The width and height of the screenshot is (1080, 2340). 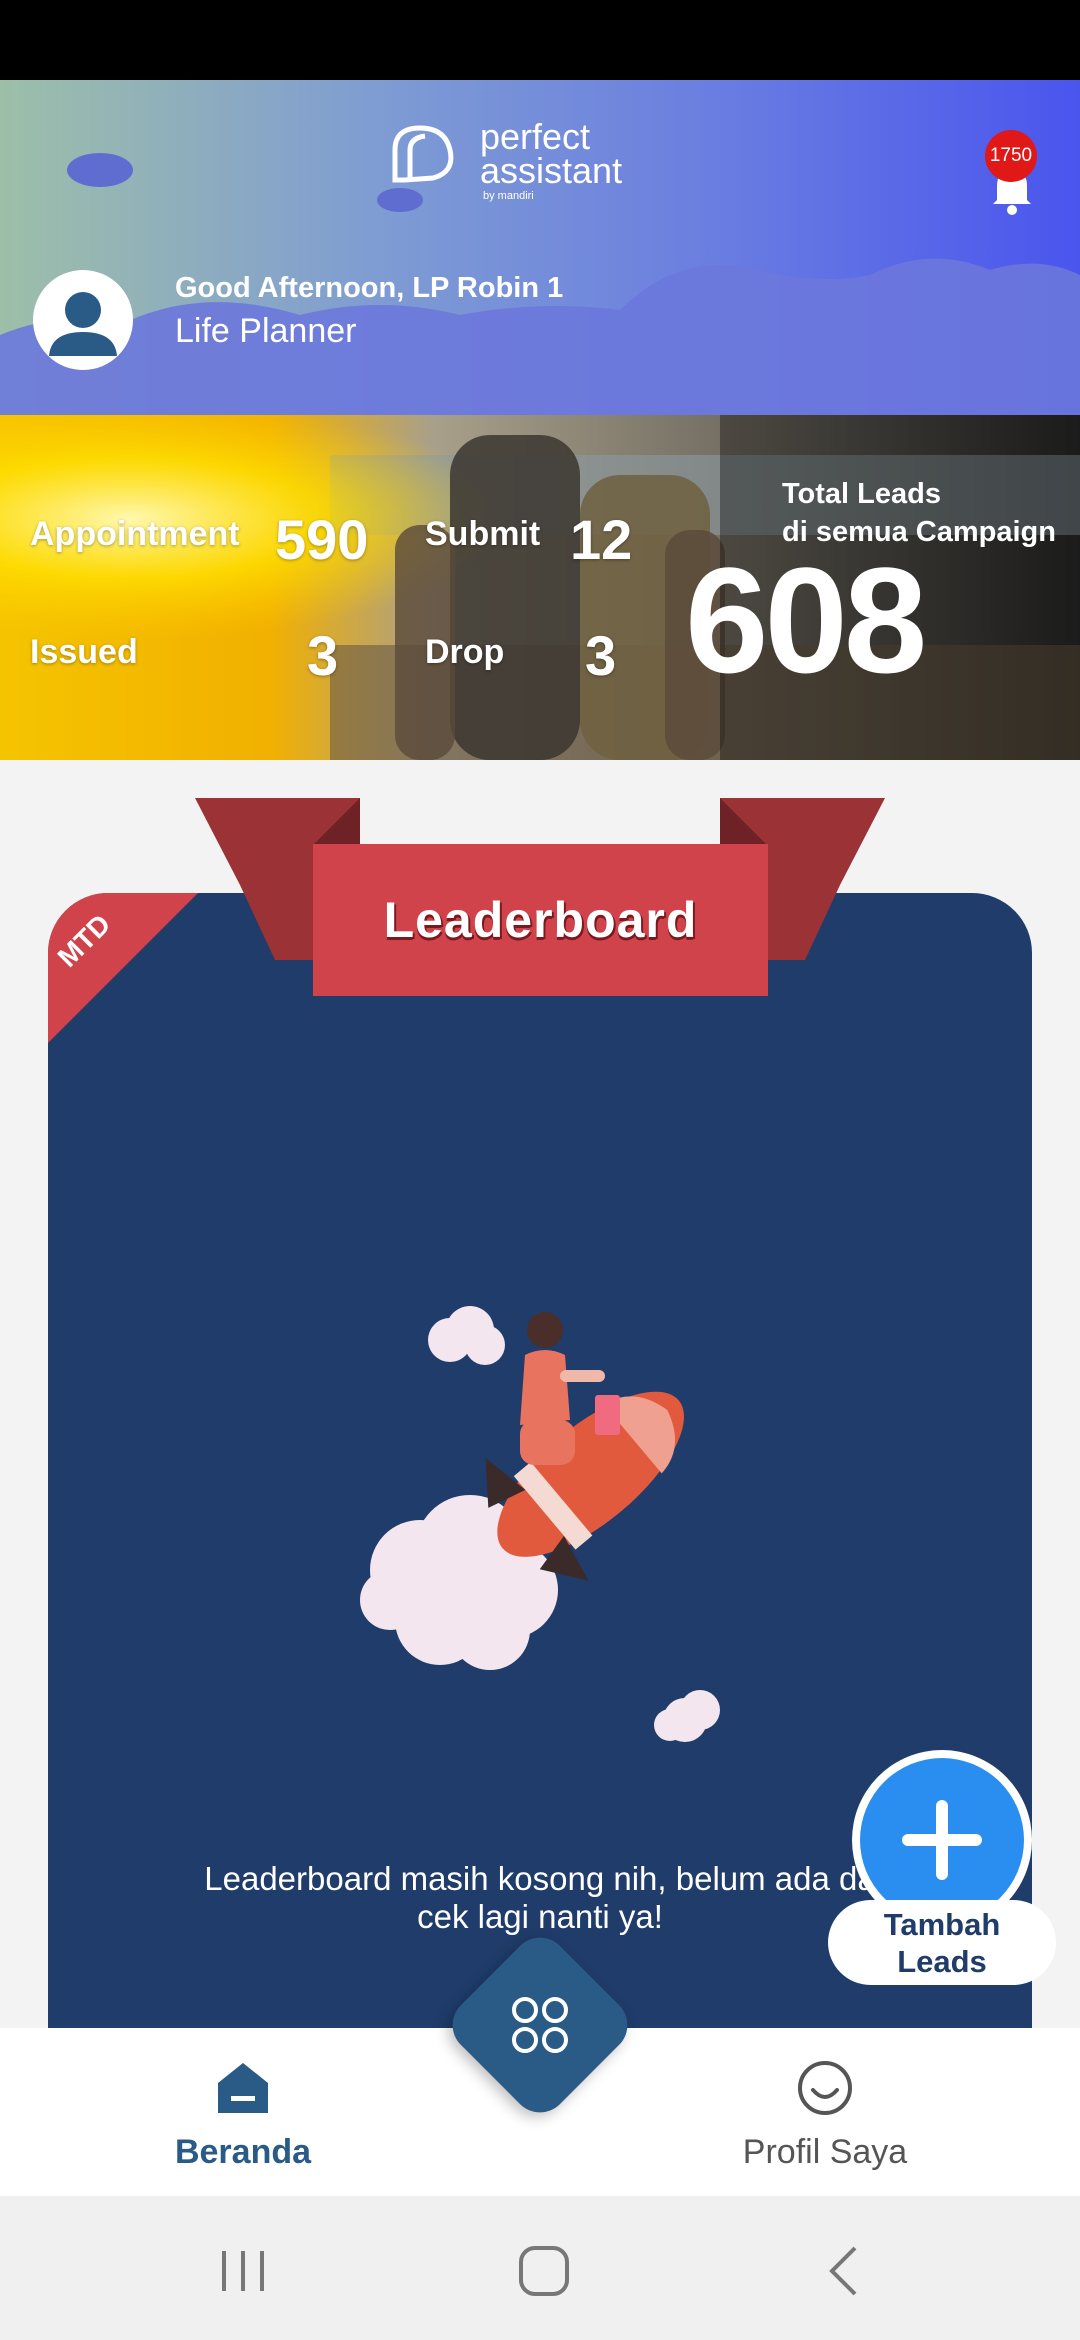 I want to click on role-text: Life Planner, so click(x=266, y=331).